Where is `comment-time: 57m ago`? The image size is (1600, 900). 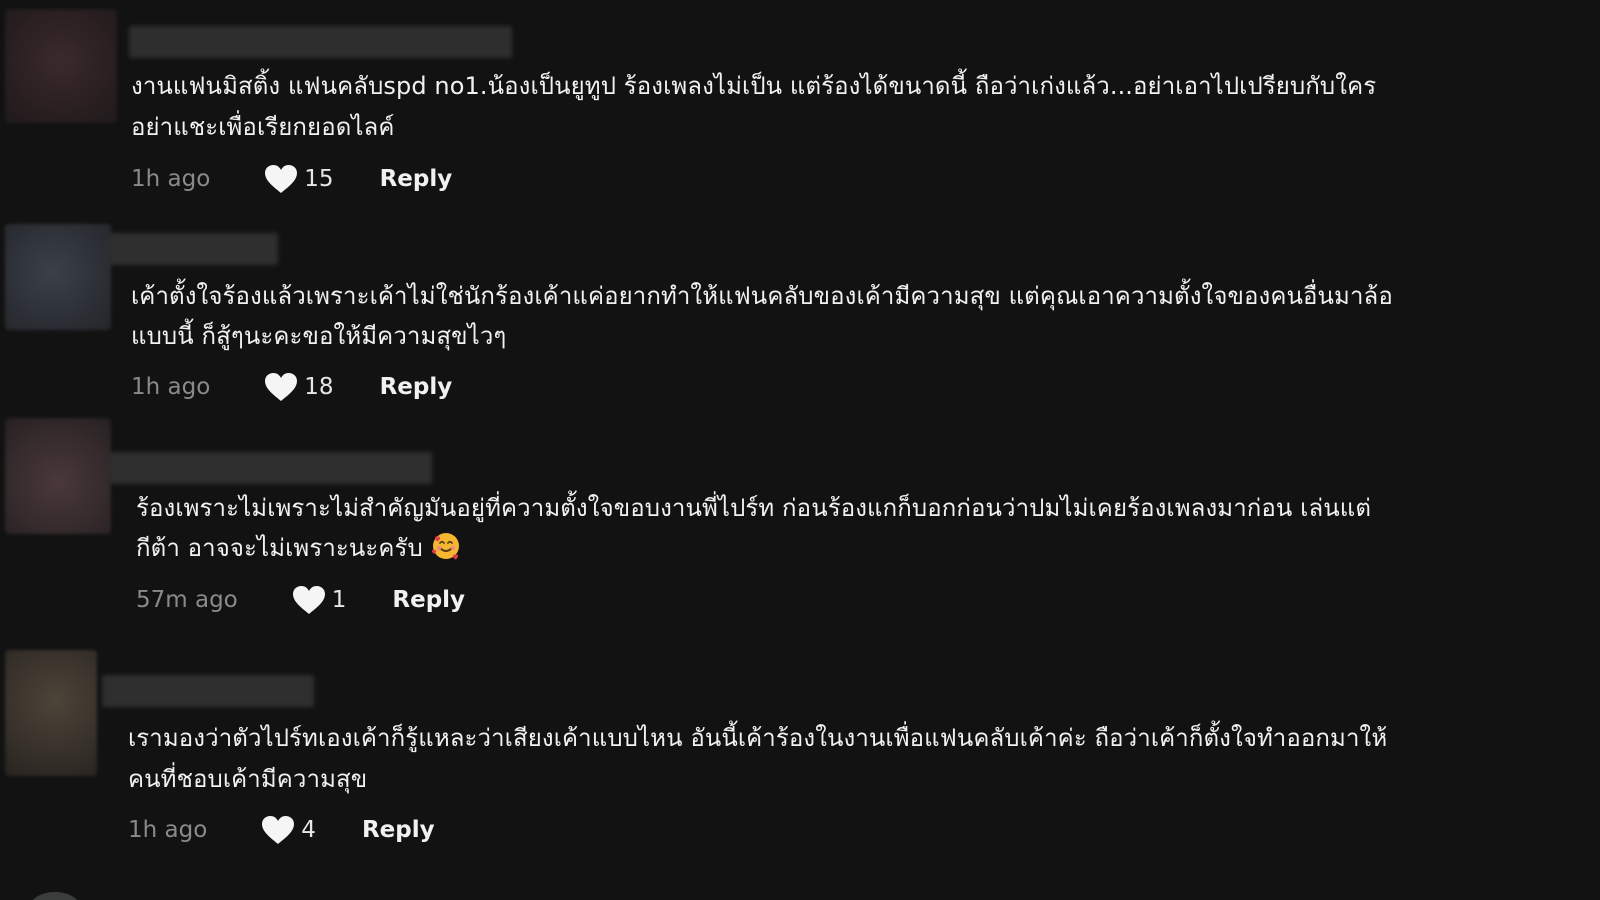 comment-time: 57m ago is located at coordinates (187, 600).